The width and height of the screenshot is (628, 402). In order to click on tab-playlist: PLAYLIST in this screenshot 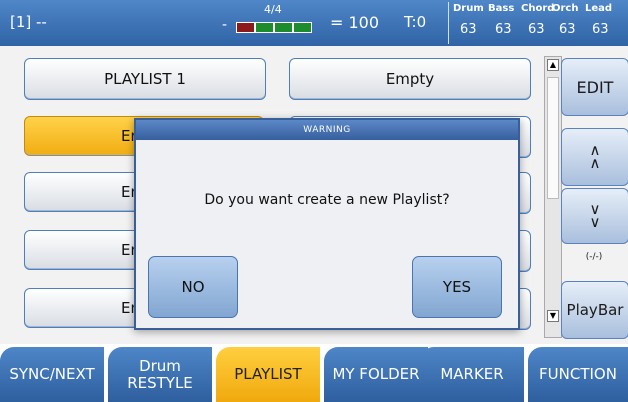, I will do `click(268, 374)`.